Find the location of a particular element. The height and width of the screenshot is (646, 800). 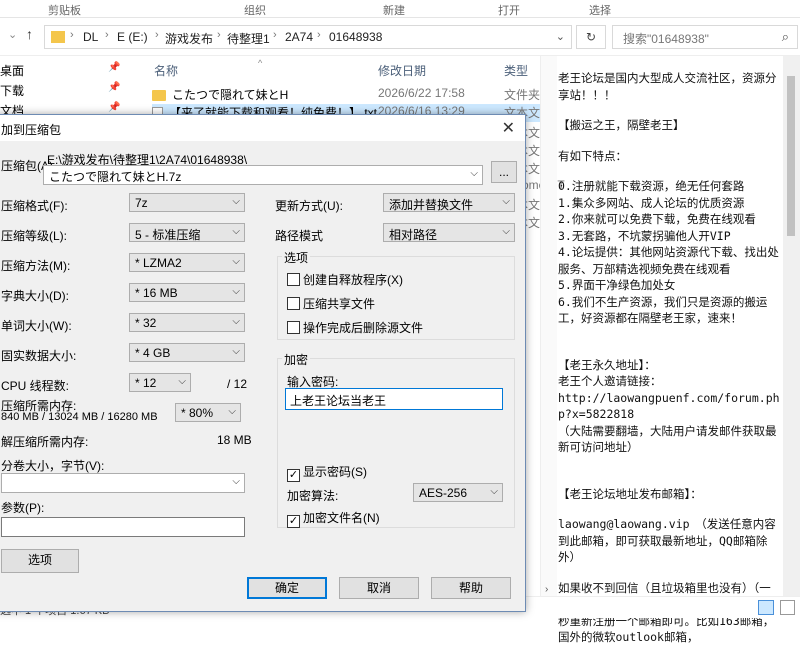

search-placeholder: 搜索"01648938" is located at coordinates (666, 39).